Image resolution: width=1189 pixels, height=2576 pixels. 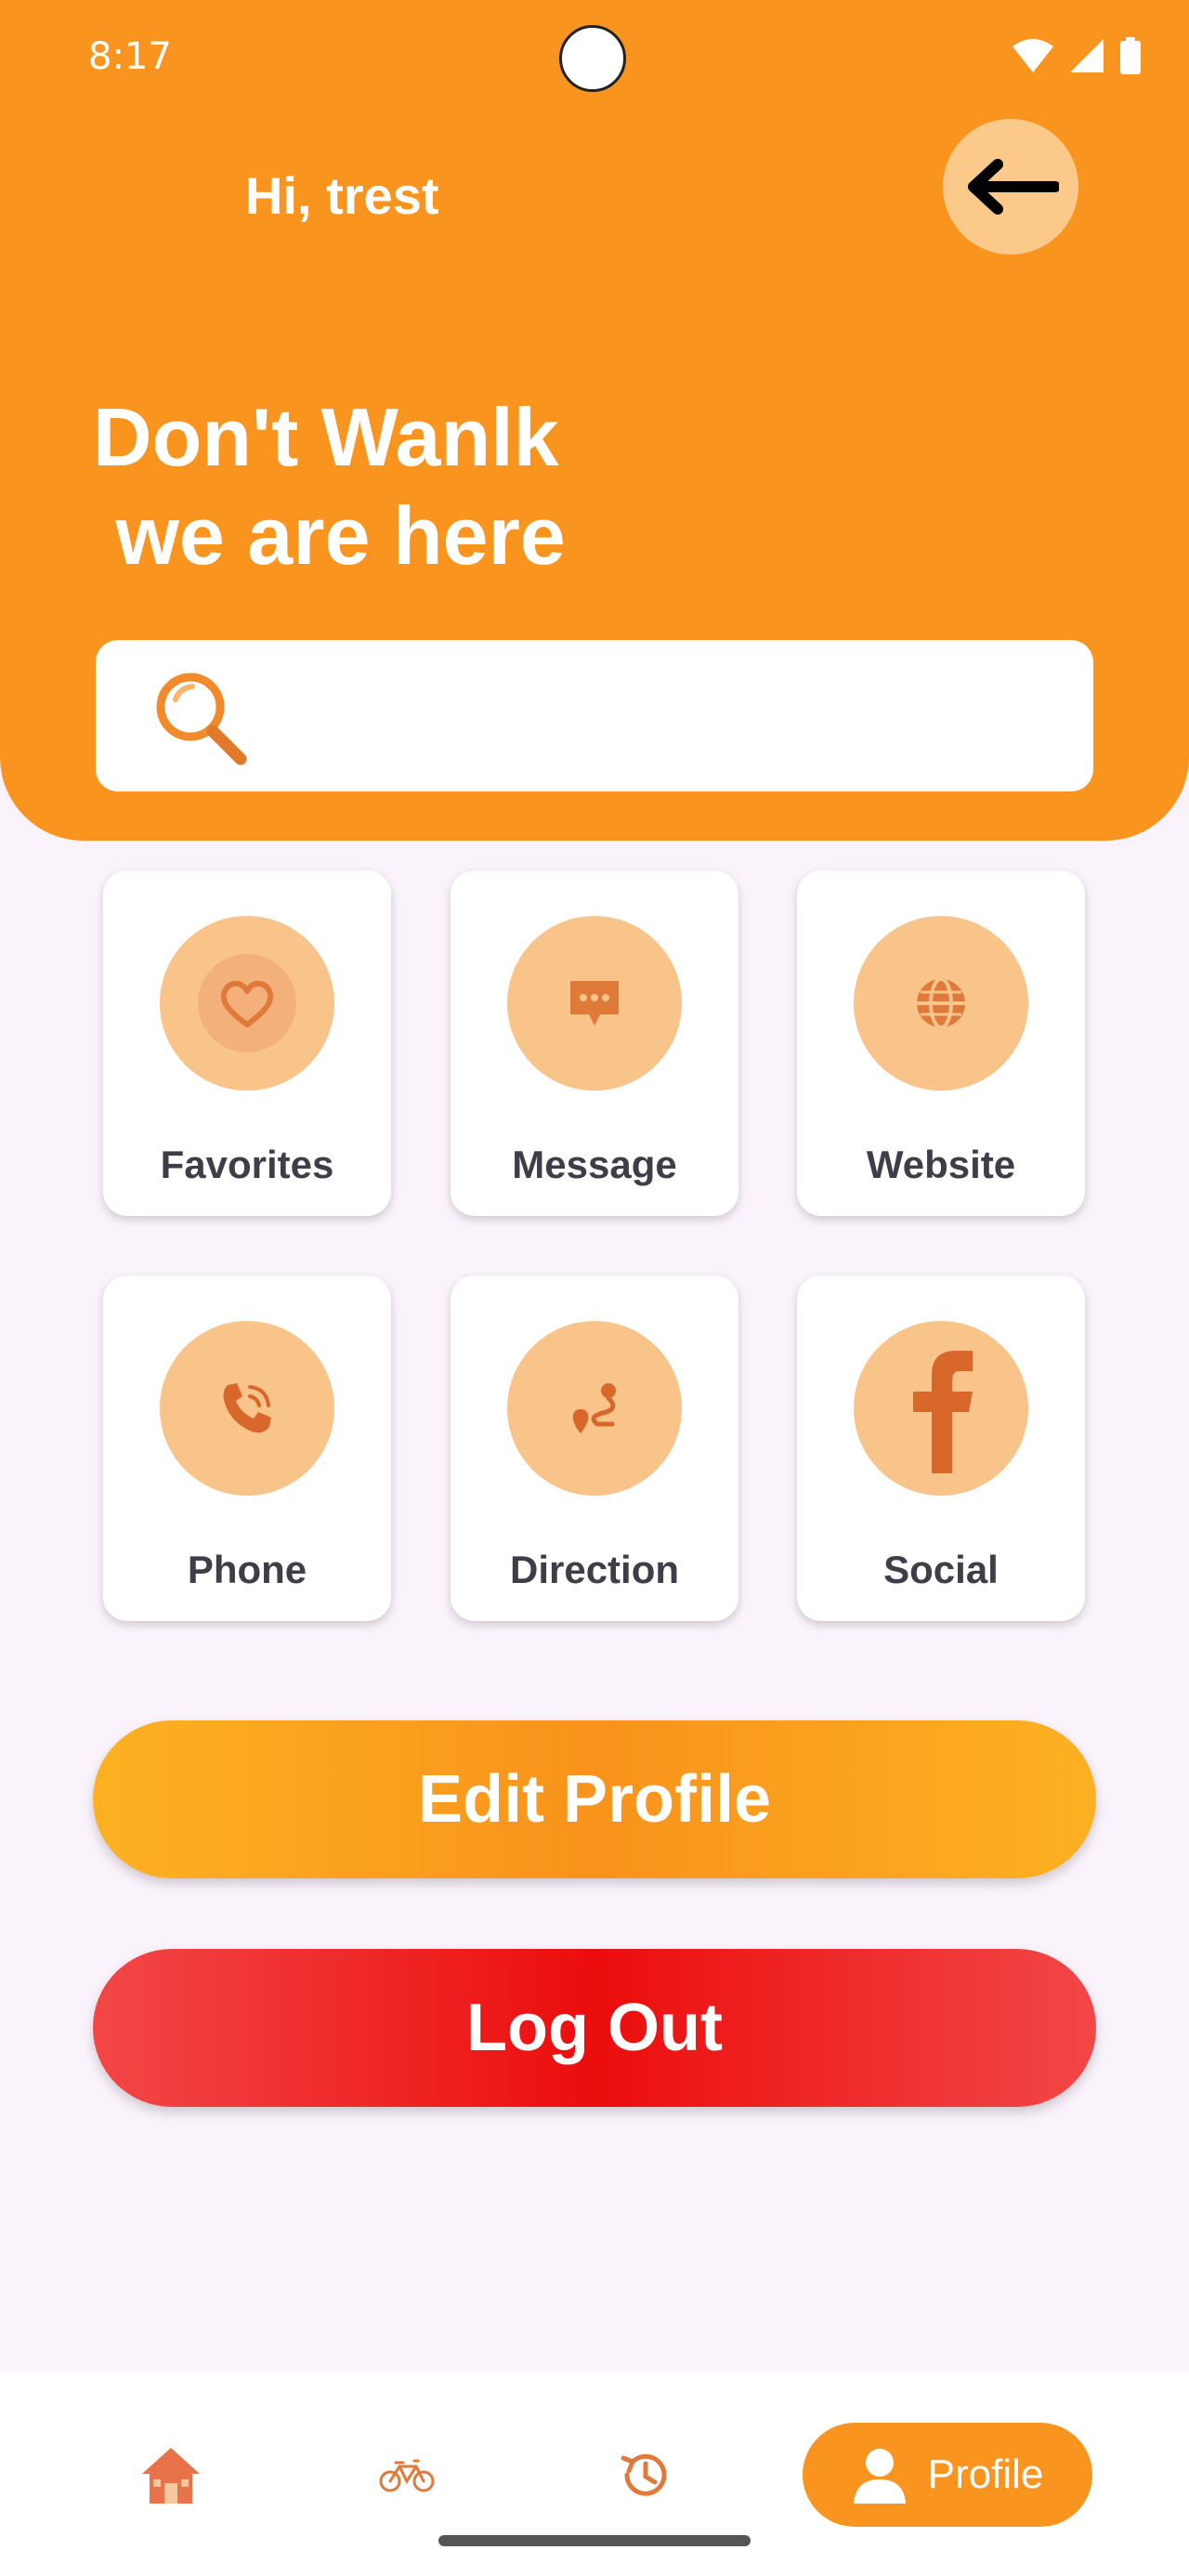 I want to click on heart-icon, so click(x=247, y=1003).